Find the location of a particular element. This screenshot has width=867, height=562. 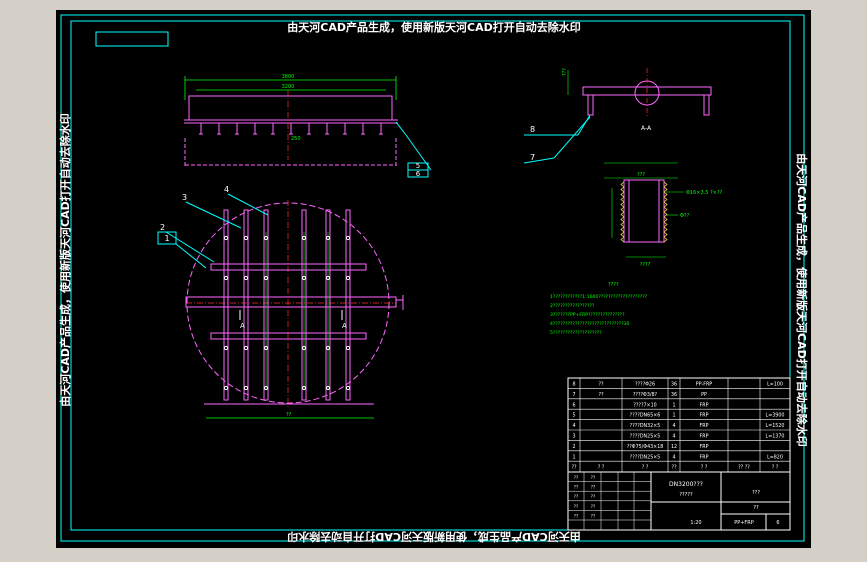

section-aa-view: ??? is located at coordinates (632, 113).